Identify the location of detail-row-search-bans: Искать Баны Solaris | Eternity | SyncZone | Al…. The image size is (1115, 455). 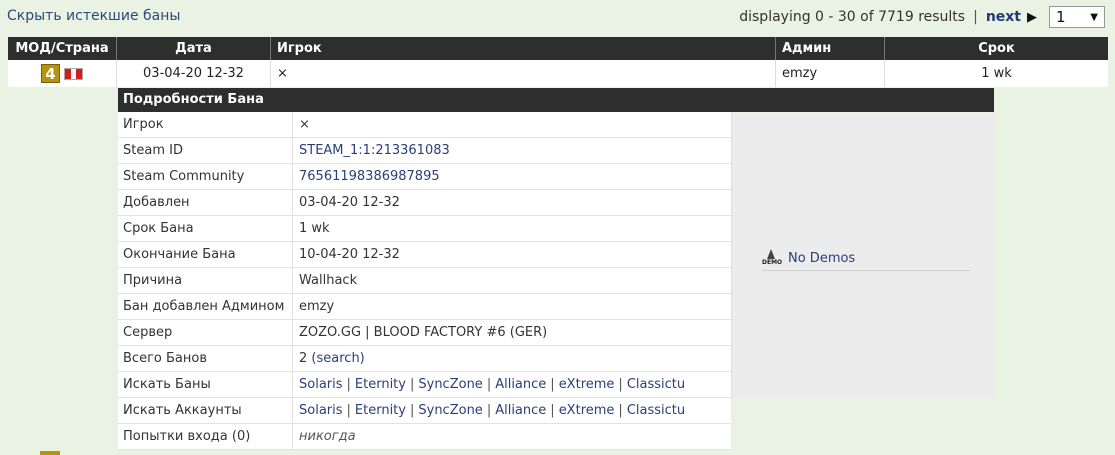
(424, 385).